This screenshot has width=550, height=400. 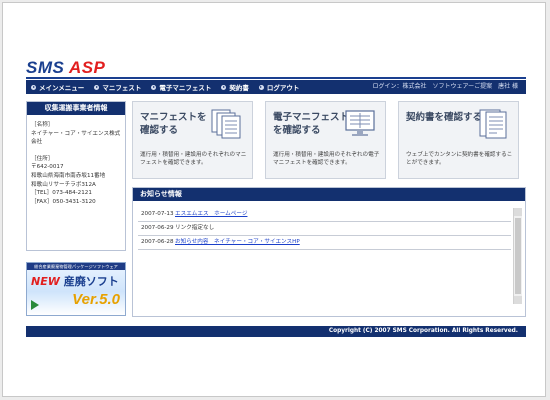 I want to click on manifest-card-title: マニフェストを 確認する, so click(x=173, y=124).